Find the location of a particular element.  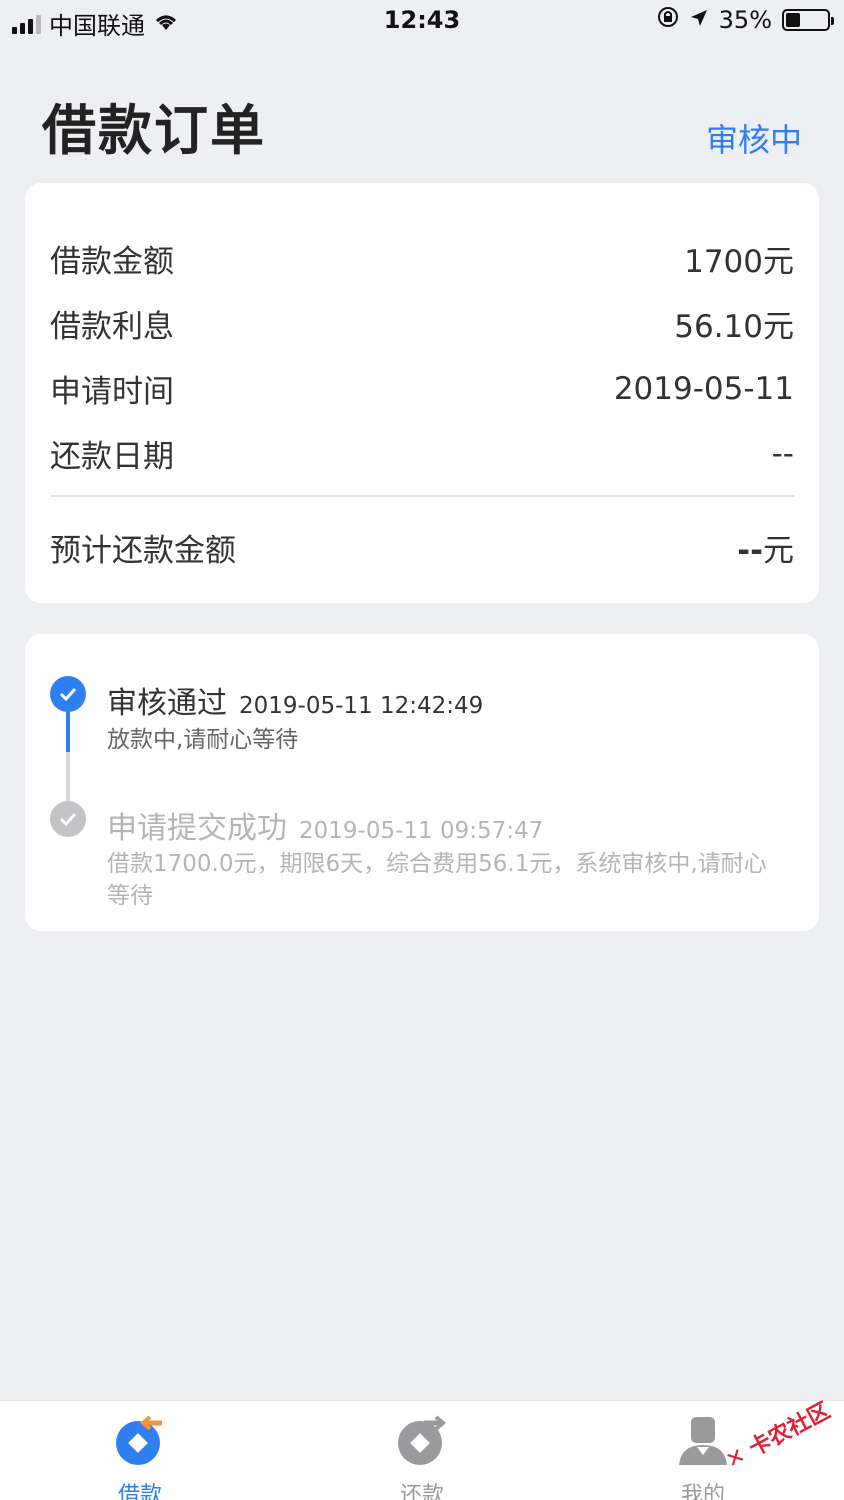

tab-label: 还款 is located at coordinates (421, 1491).